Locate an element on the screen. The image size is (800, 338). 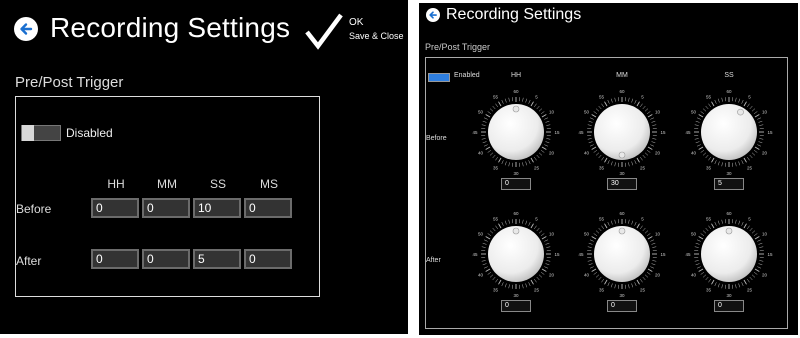
dial-scale-label: 55 is located at coordinates (709, 218).